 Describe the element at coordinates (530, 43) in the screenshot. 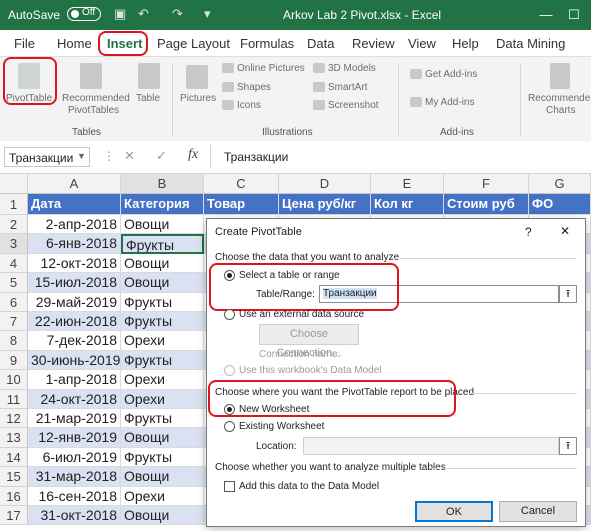

I see `tab-data-mining: Data Mining` at that location.